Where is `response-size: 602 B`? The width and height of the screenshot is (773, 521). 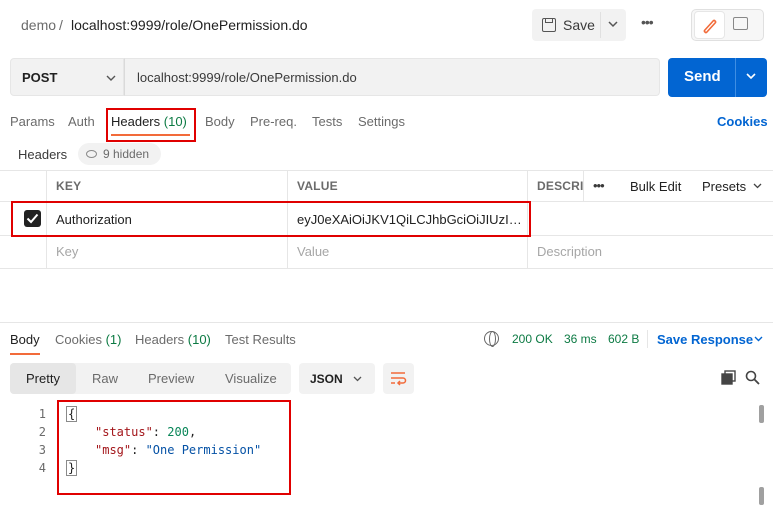 response-size: 602 B is located at coordinates (623, 339).